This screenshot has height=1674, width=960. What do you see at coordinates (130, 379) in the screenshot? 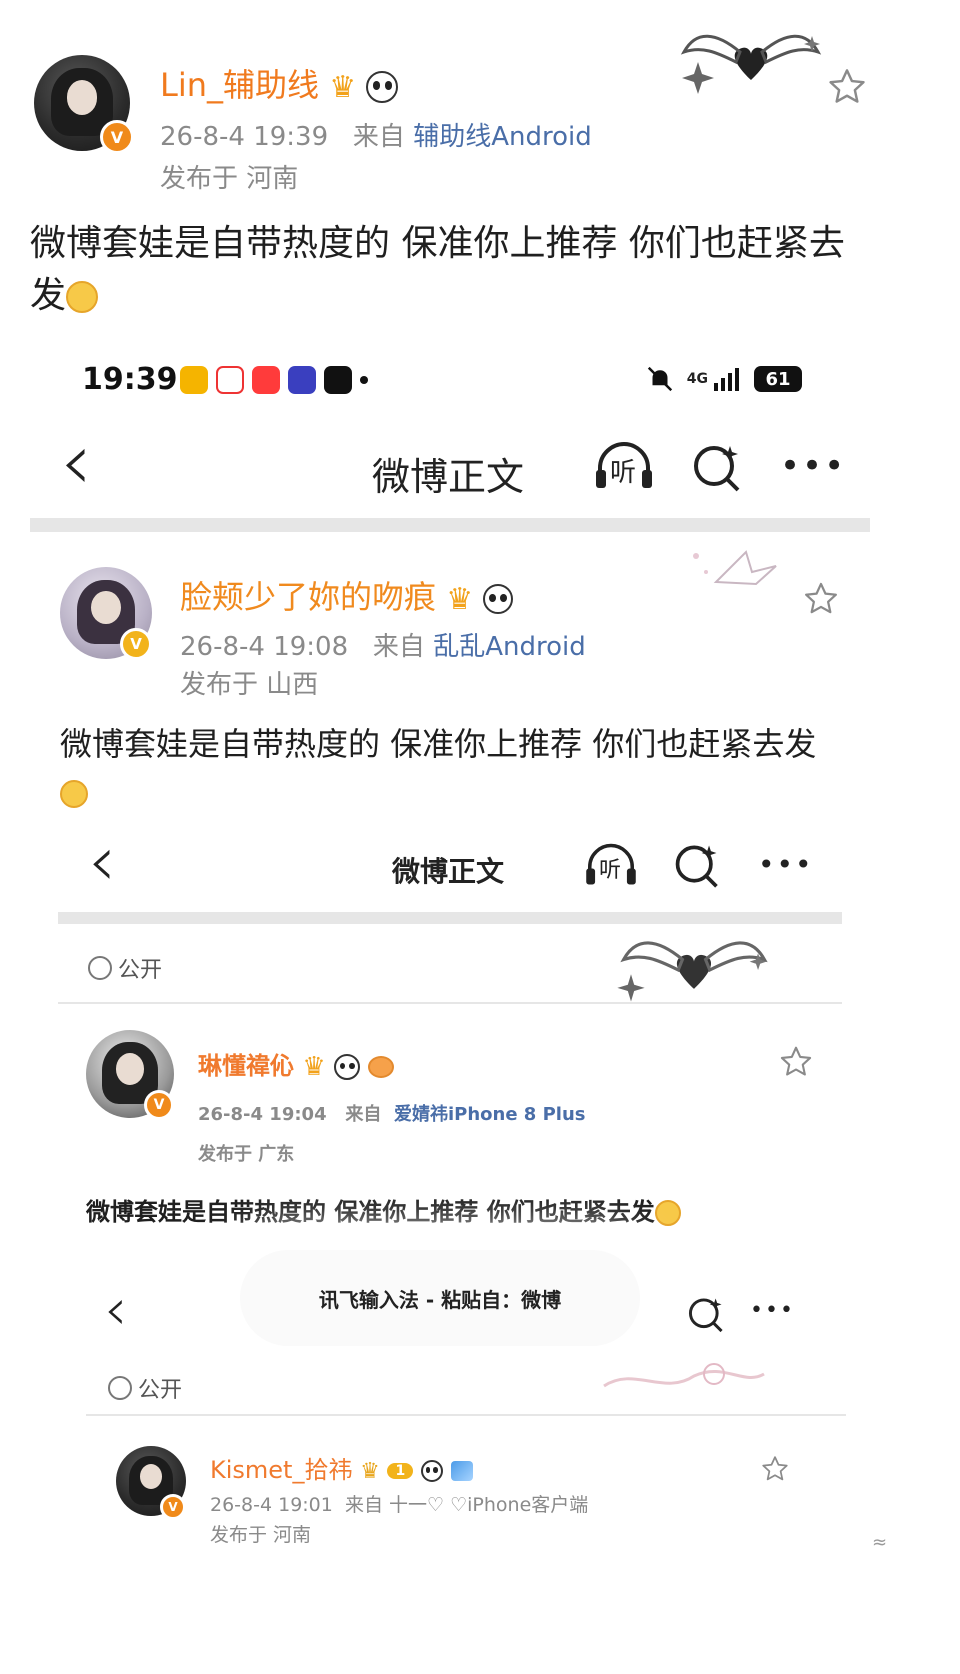
I see `status-time: 19:39` at bounding box center [130, 379].